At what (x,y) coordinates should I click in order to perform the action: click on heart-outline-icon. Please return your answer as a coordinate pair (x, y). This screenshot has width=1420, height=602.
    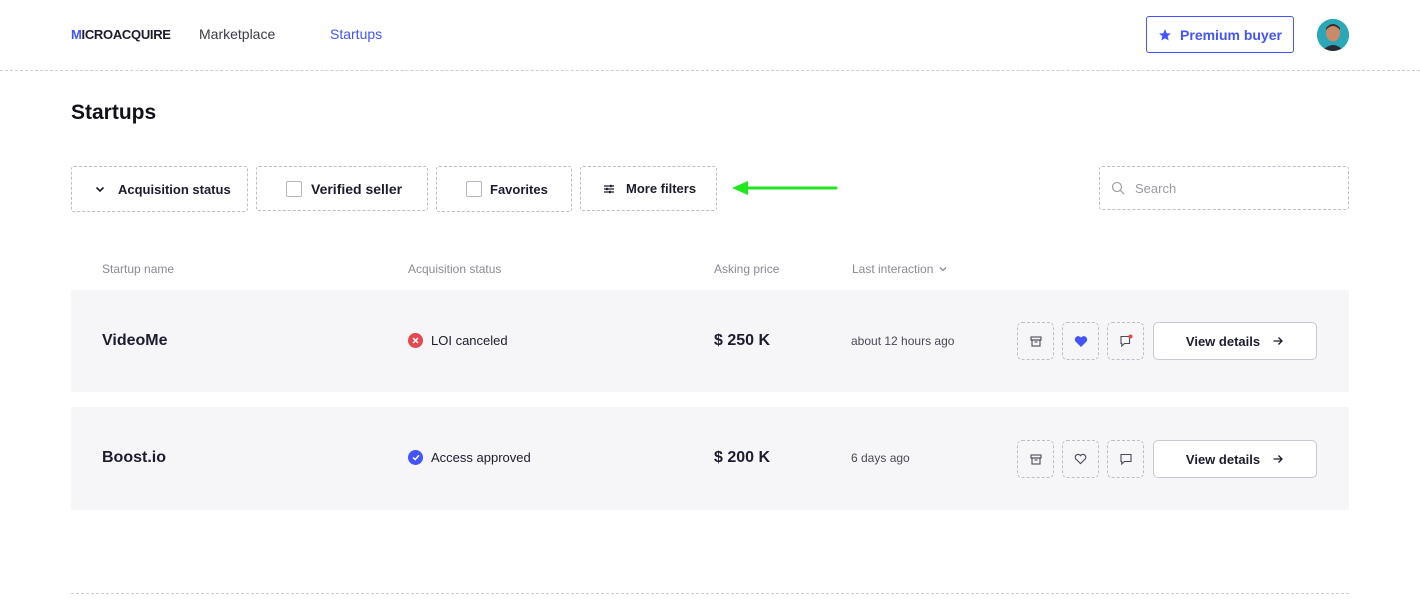
    Looking at the image, I should click on (1080, 459).